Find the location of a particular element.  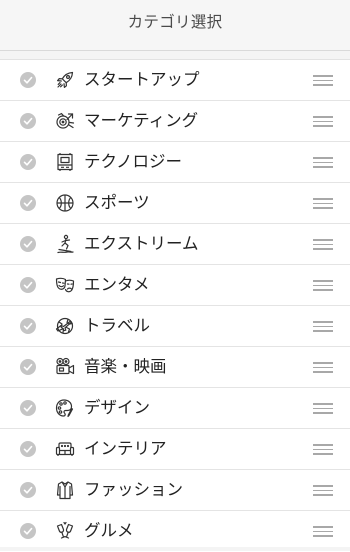

extreme-icon is located at coordinates (65, 244).